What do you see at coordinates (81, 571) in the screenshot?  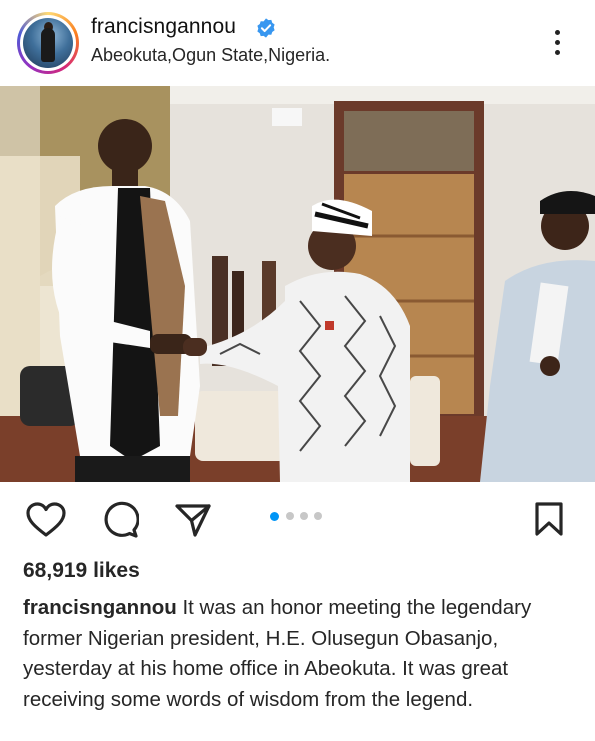 I see `like-count: 68,919 likes` at bounding box center [81, 571].